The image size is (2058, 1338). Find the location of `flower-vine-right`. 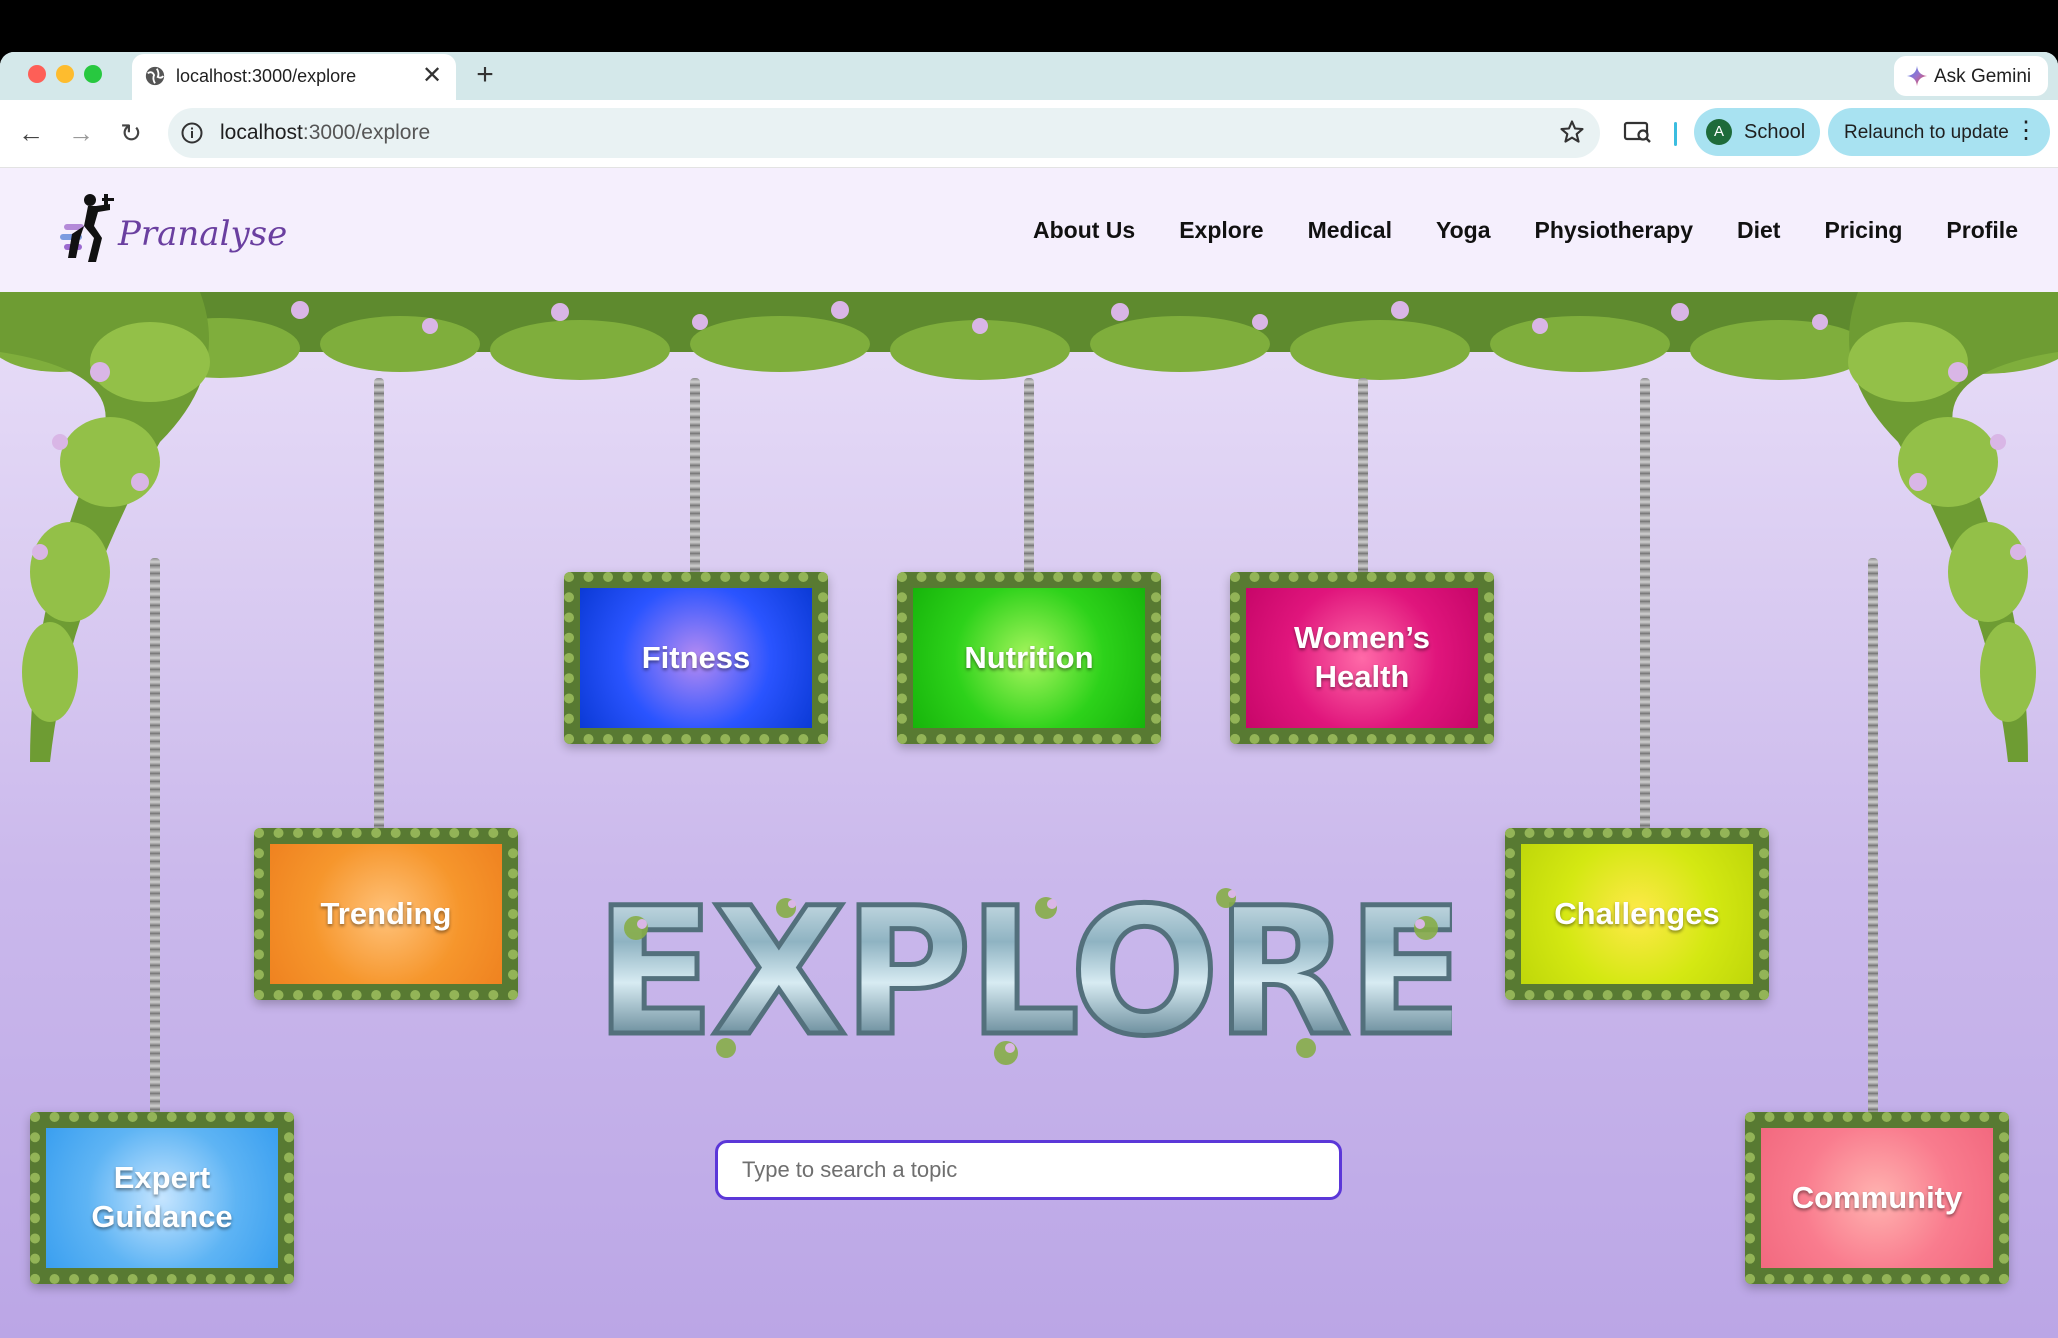

flower-vine-right is located at coordinates (1953, 527).